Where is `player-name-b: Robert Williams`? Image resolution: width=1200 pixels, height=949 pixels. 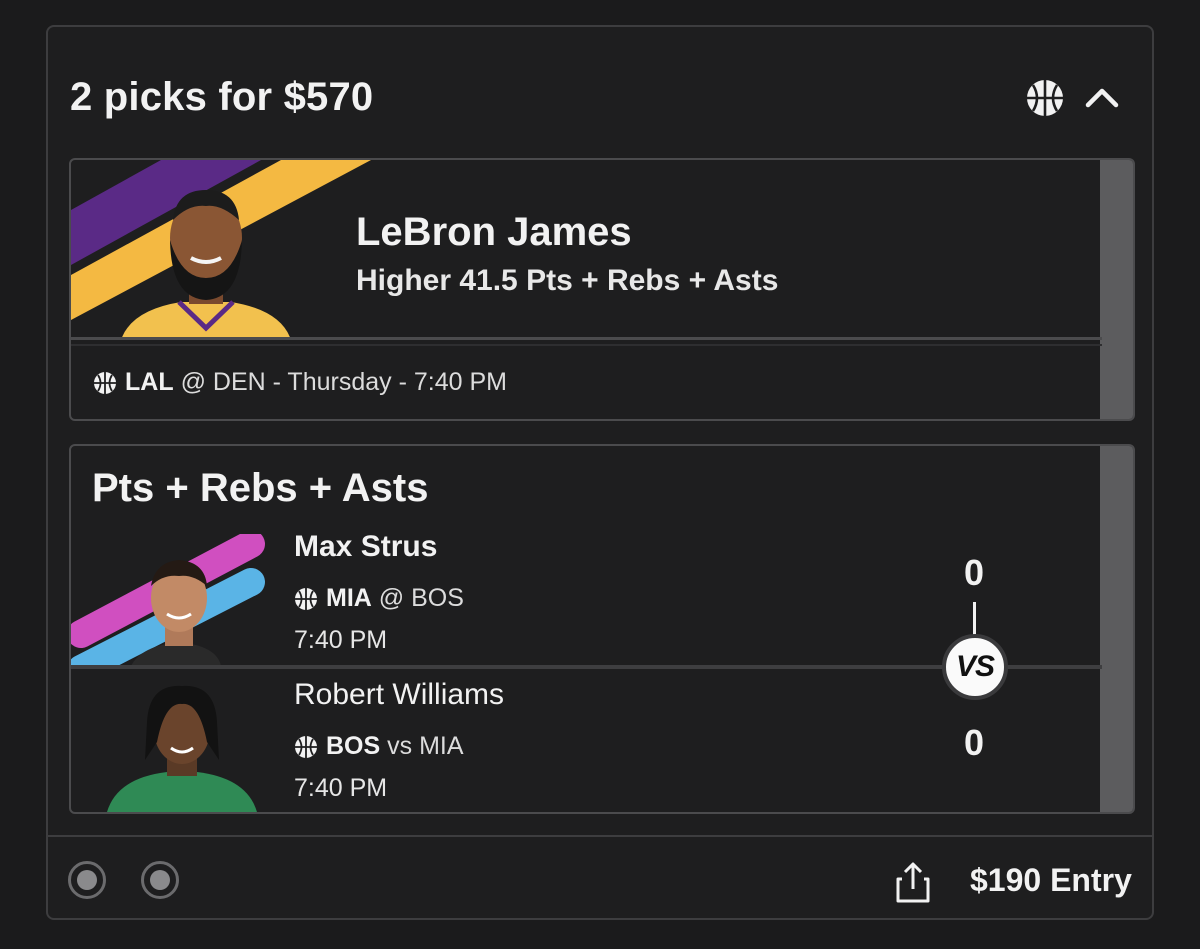
player-name-b: Robert Williams is located at coordinates (399, 694).